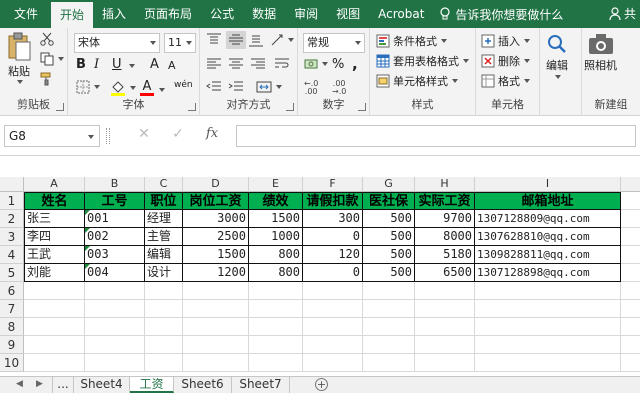  Describe the element at coordinates (333, 363) in the screenshot. I see `cell-f10` at that location.